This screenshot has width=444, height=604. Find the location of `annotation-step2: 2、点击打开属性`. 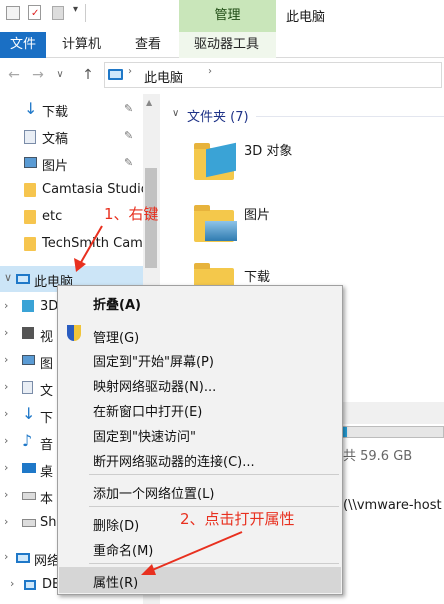

annotation-step2: 2、点击打开属性 is located at coordinates (237, 519).